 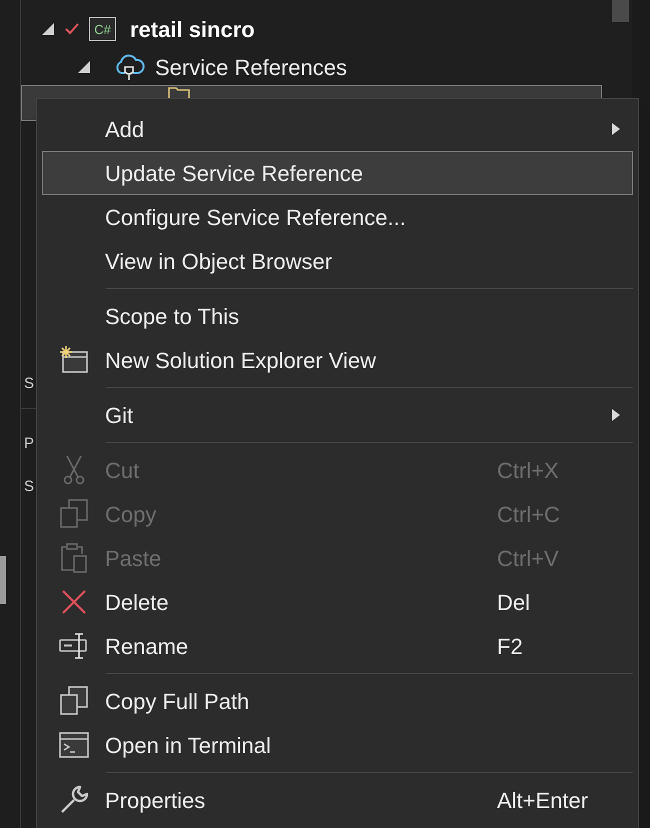 What do you see at coordinates (29, 443) in the screenshot?
I see `panel-title: P` at bounding box center [29, 443].